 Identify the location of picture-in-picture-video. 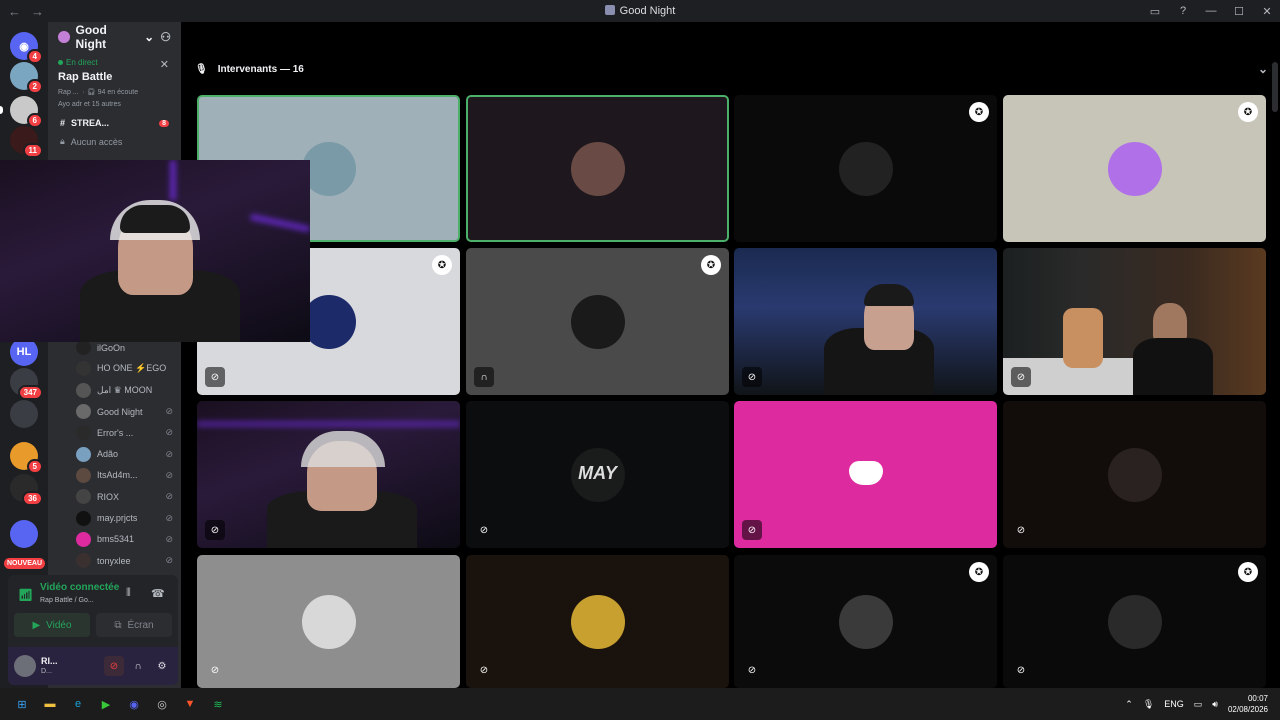
(155, 251).